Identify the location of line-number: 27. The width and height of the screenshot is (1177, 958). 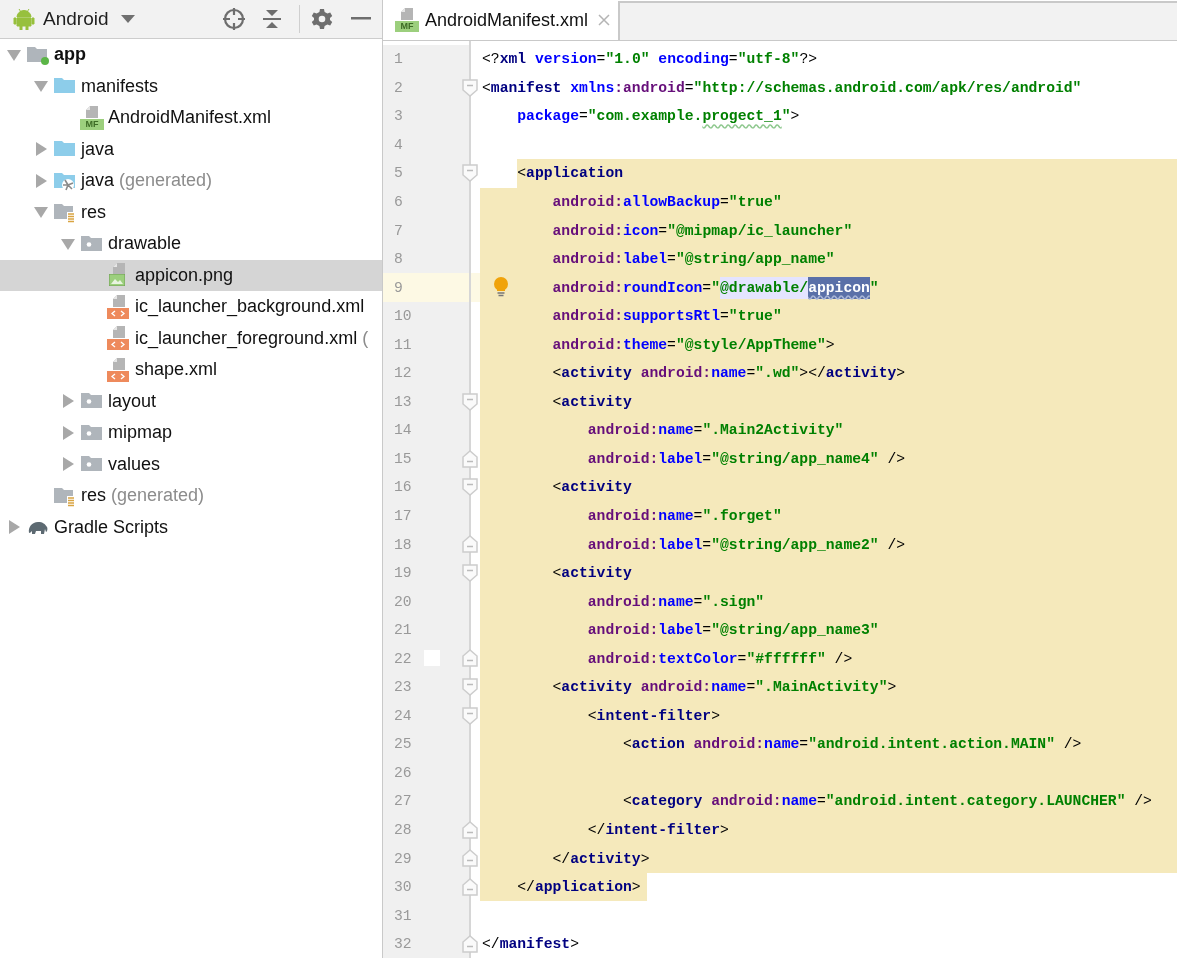
(402, 802).